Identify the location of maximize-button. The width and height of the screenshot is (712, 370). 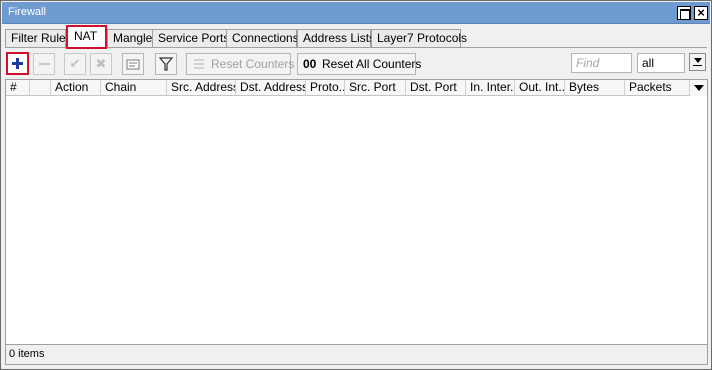
(684, 13).